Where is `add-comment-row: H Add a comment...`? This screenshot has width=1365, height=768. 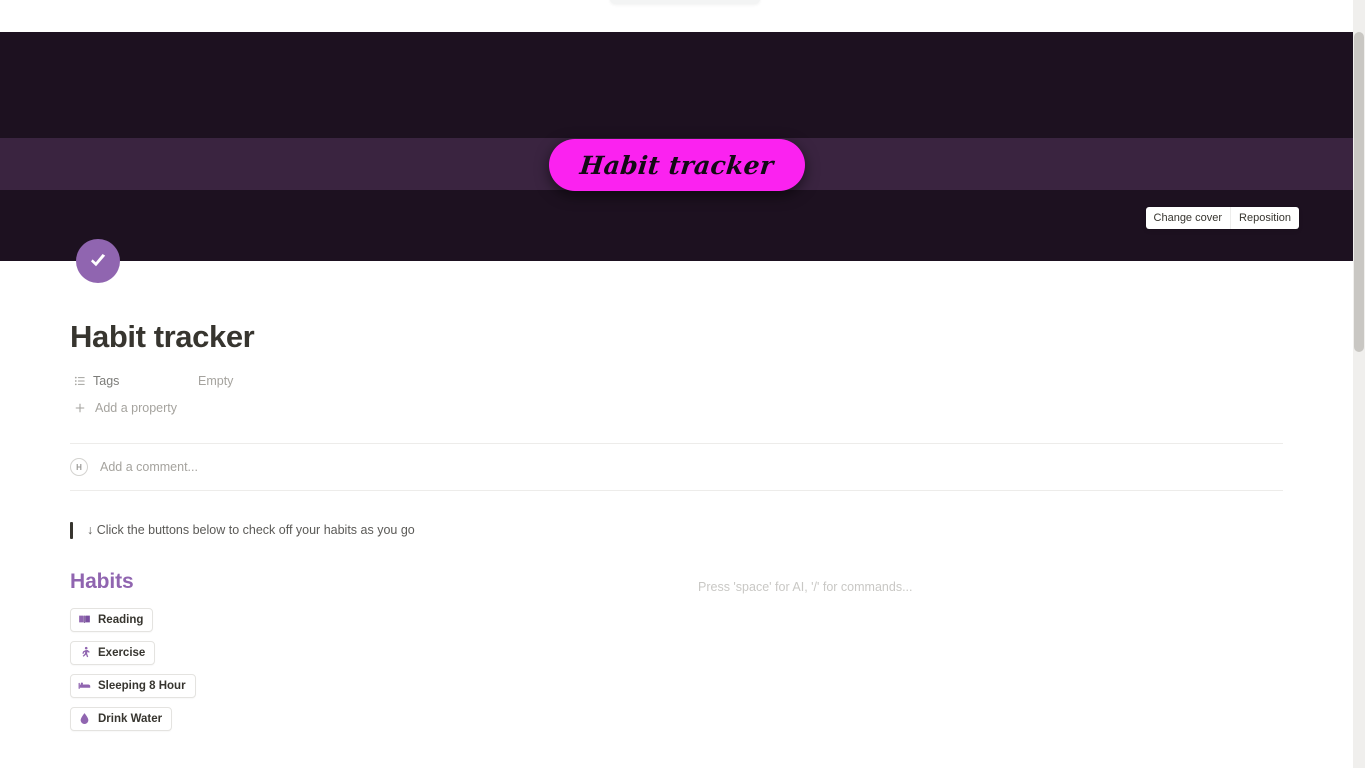
add-comment-row: H Add a comment... is located at coordinates (676, 467).